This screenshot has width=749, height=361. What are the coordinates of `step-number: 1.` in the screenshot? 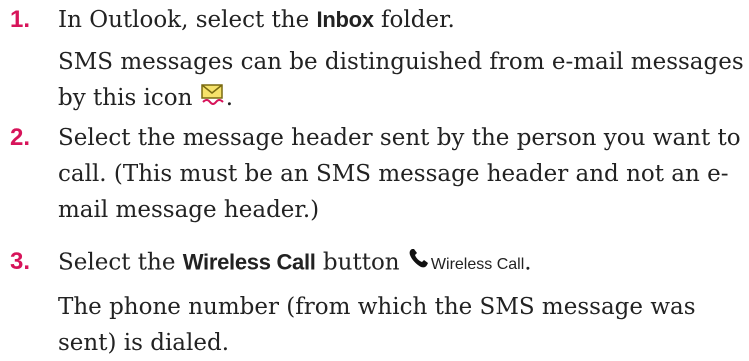 It's located at (20, 19).